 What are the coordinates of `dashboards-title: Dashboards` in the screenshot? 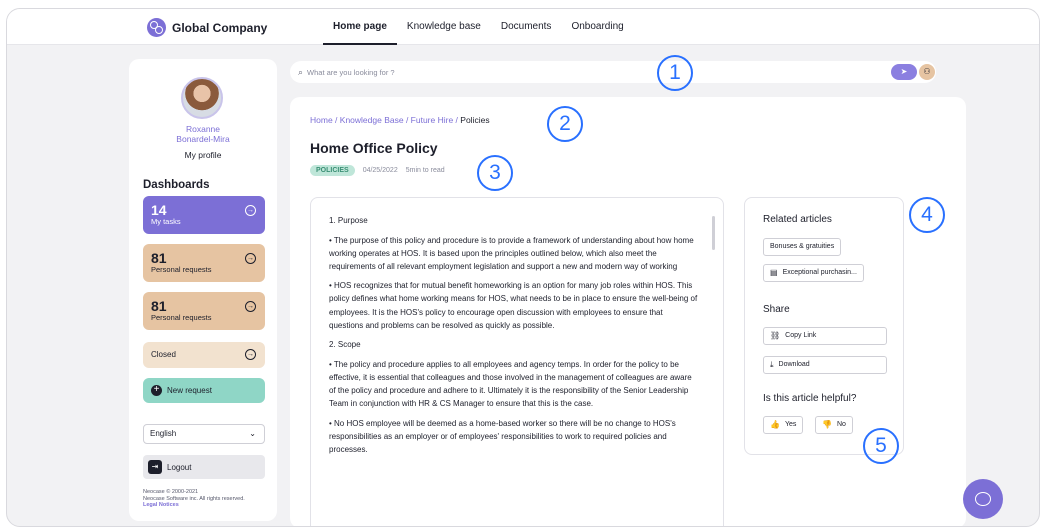 It's located at (176, 185).